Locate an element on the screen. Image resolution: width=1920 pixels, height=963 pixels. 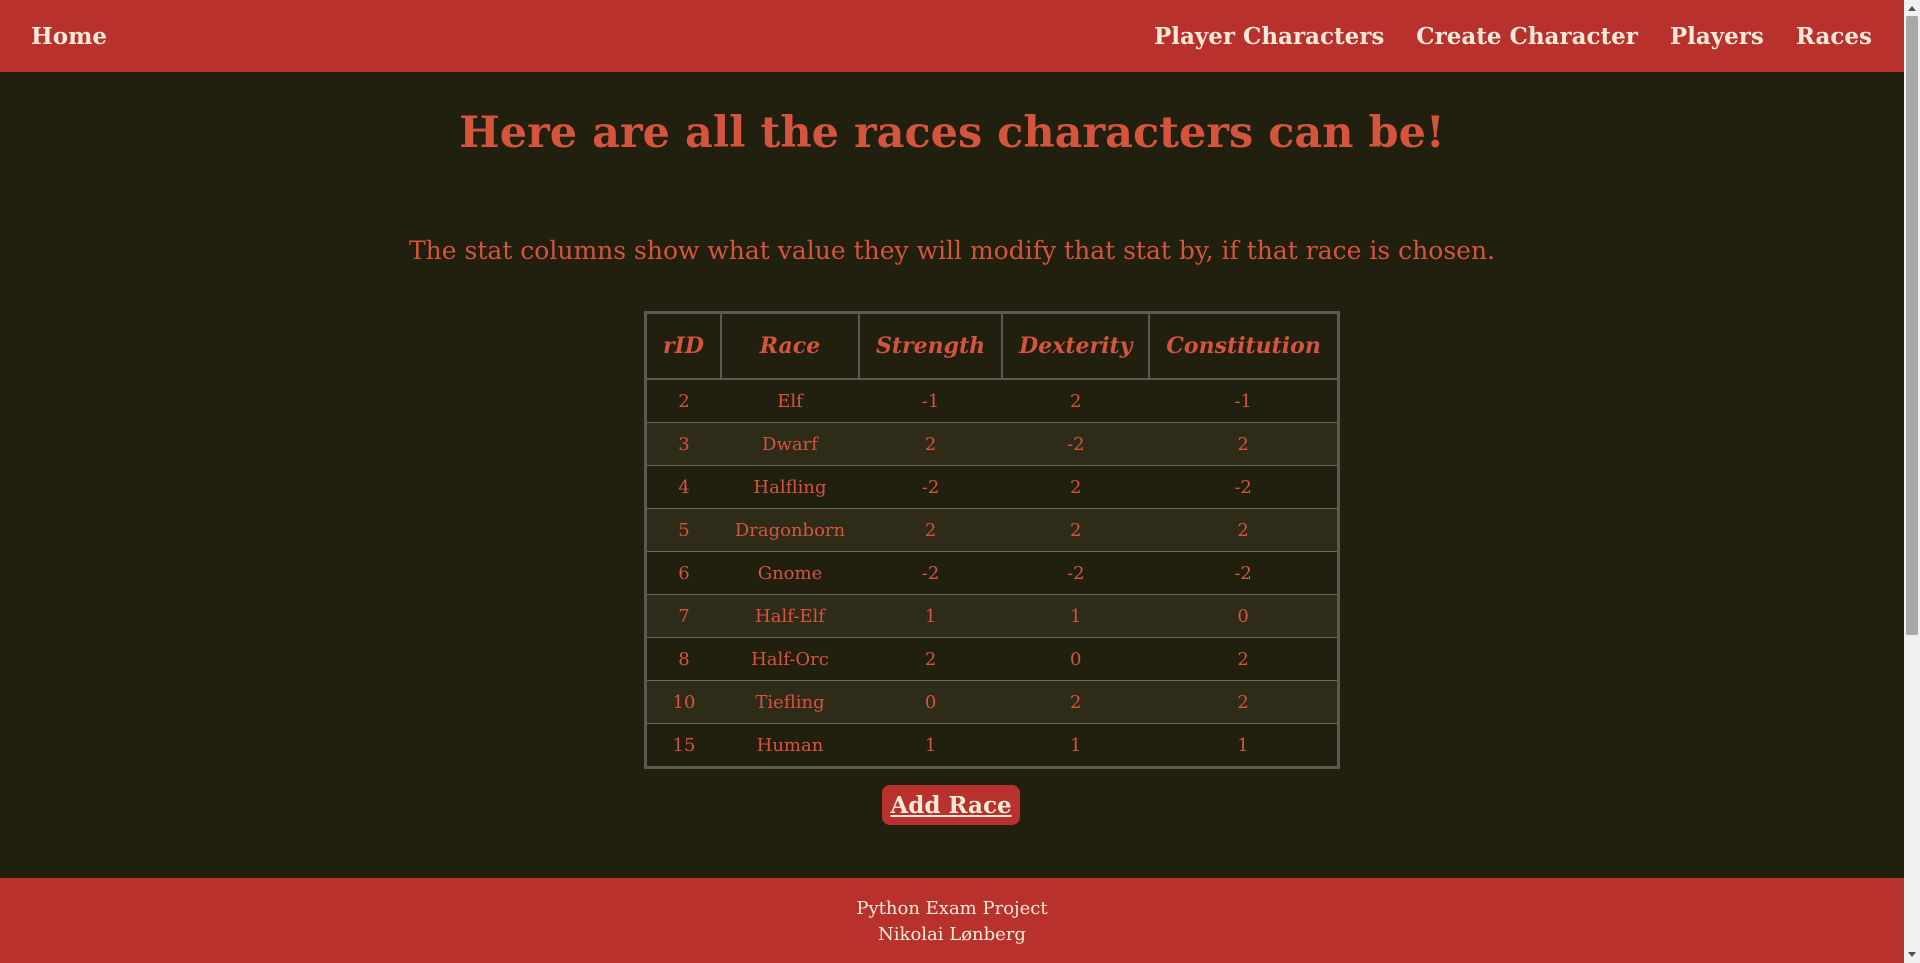
cell-strength: -1 is located at coordinates (930, 400).